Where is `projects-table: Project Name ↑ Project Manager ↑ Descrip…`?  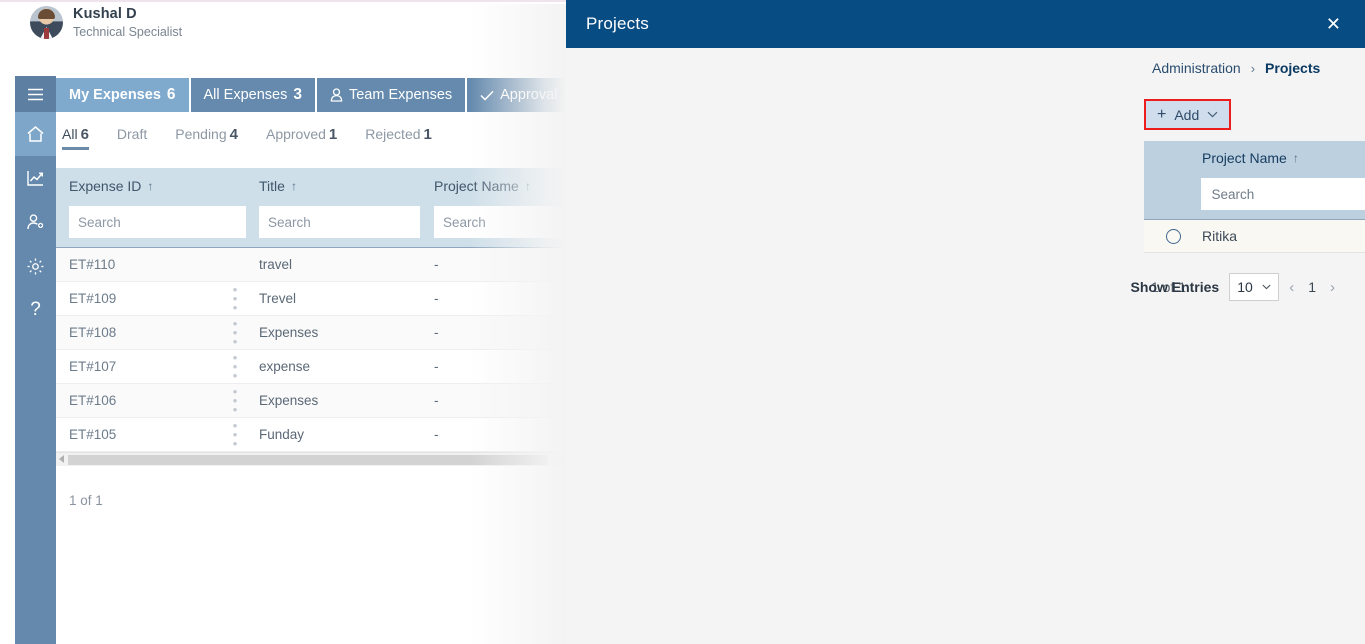
projects-table: Project Name ↑ Project Manager ↑ Descrip… is located at coordinates (1254, 197).